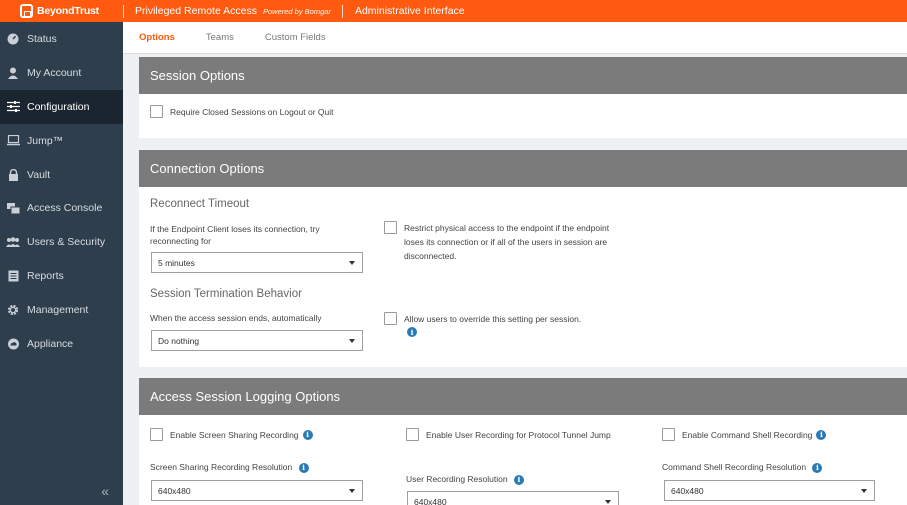 This screenshot has height=505, width=907. I want to click on laptop-icon, so click(13, 140).